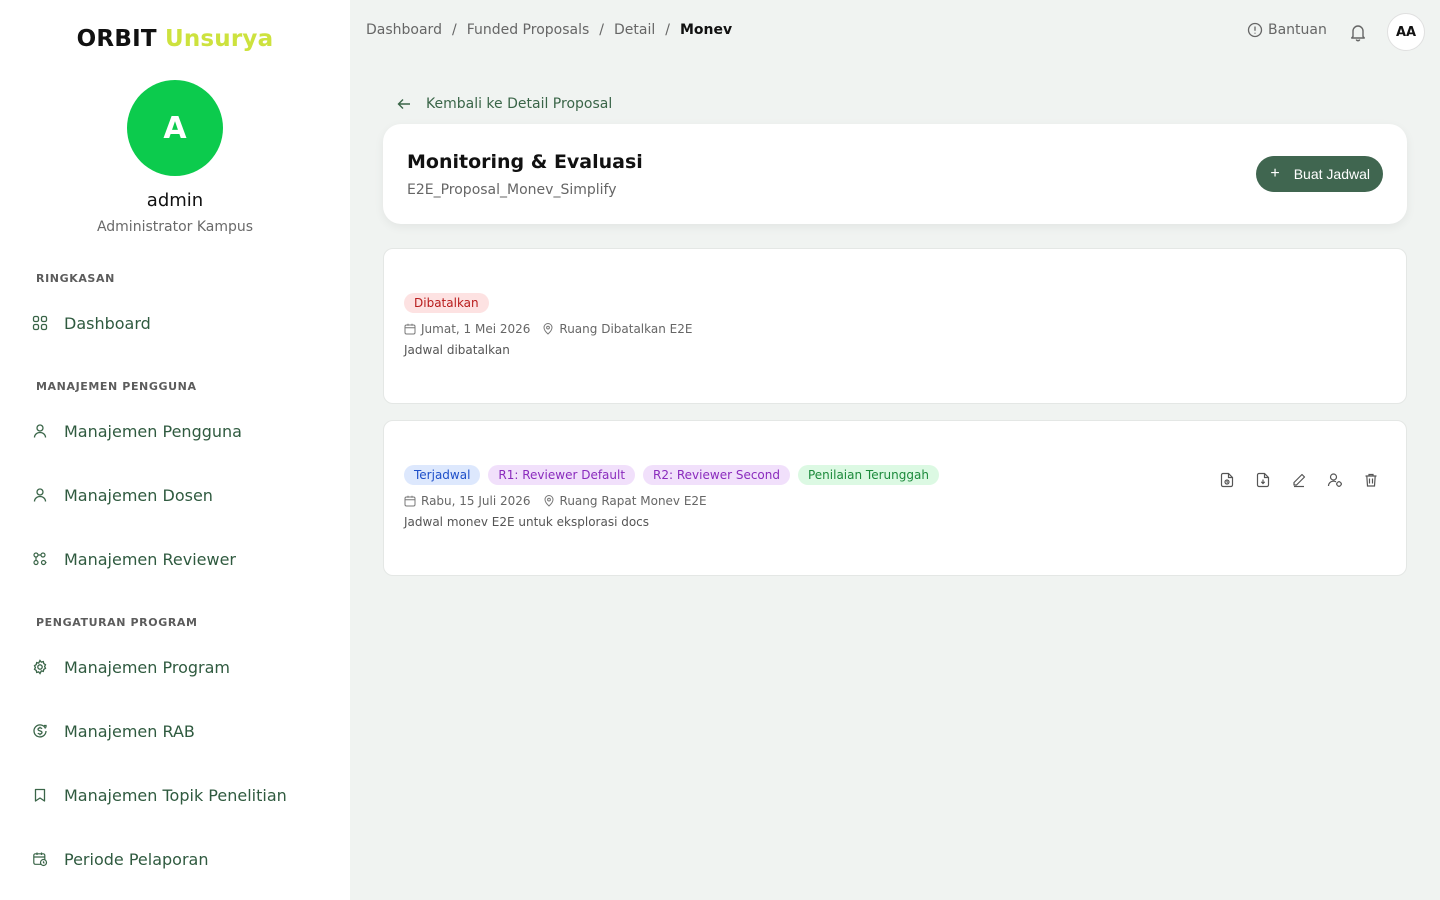 This screenshot has height=900, width=1440. What do you see at coordinates (129, 731) in the screenshot?
I see `sidebar-item-label: Manajemen RAB` at bounding box center [129, 731].